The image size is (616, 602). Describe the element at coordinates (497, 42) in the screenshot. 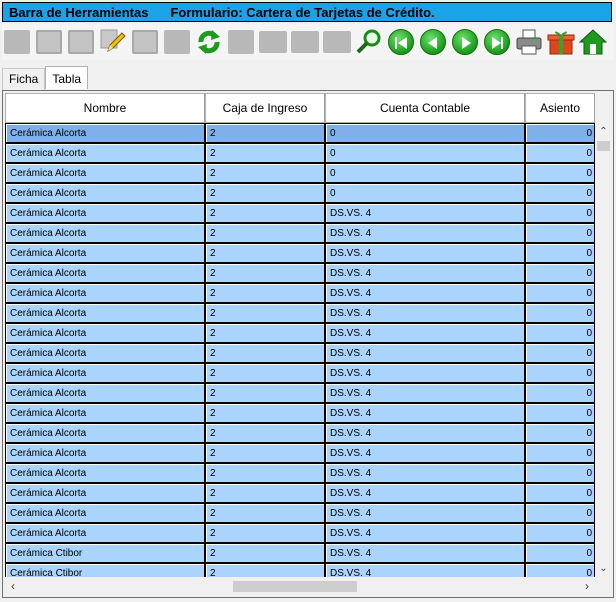

I see `last-record-button` at that location.